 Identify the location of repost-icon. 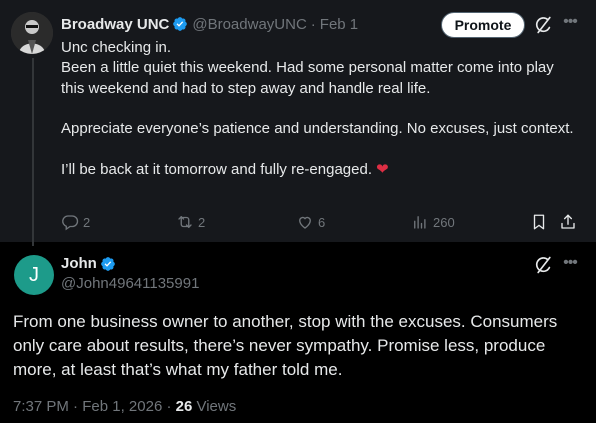
(185, 222).